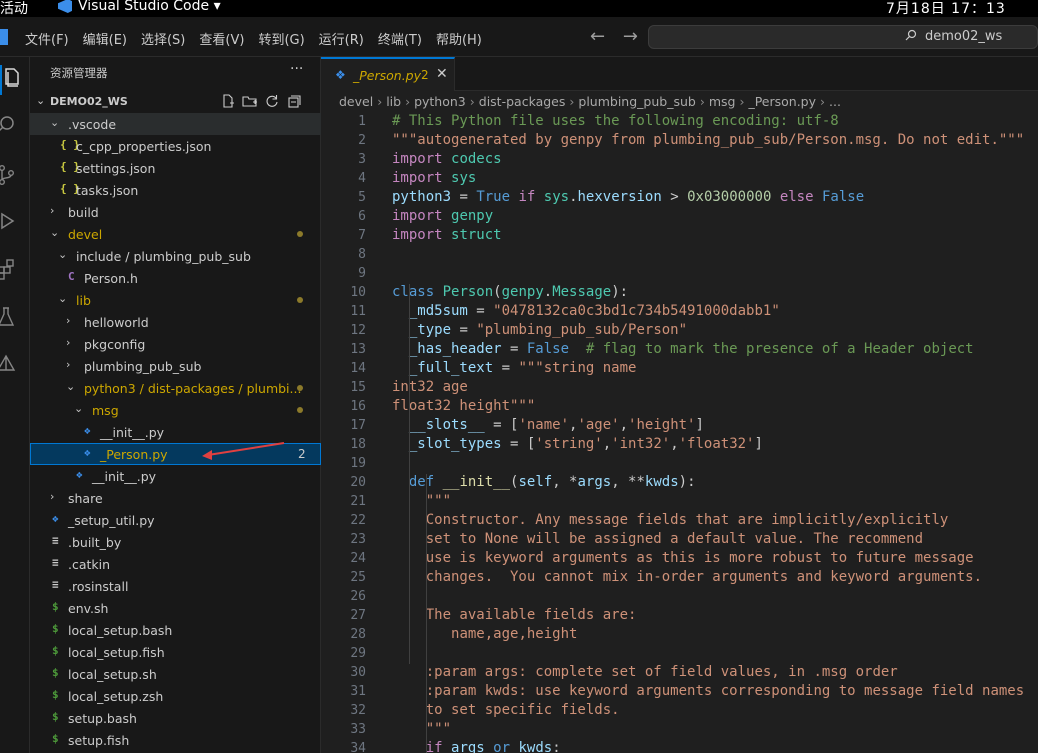  Describe the element at coordinates (946, 9) in the screenshot. I see `clock: 7月18日 17：13` at that location.